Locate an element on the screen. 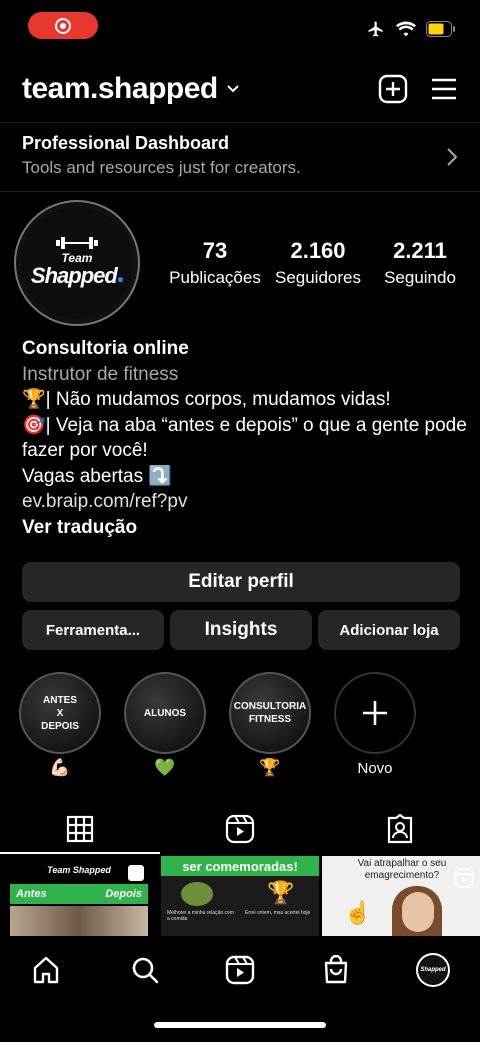 This screenshot has height=1042, width=480. avatar-logo: Team Shapped● is located at coordinates (77, 263).